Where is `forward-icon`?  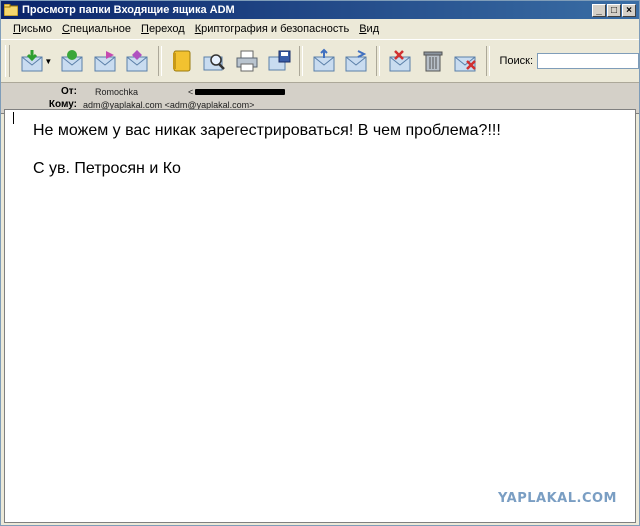 forward-icon is located at coordinates (105, 61).